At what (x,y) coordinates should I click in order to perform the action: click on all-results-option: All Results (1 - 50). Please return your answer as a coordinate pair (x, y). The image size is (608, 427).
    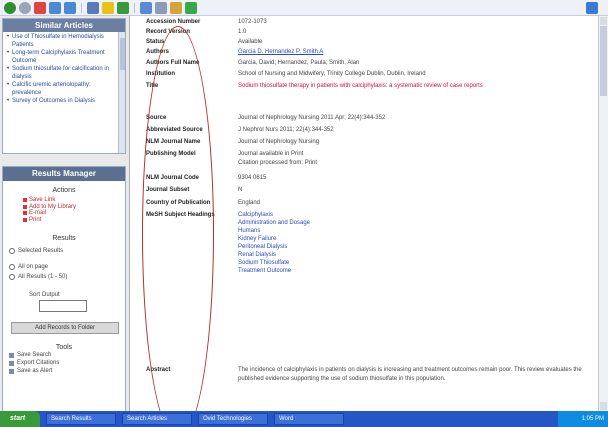
    Looking at the image, I should click on (64, 277).